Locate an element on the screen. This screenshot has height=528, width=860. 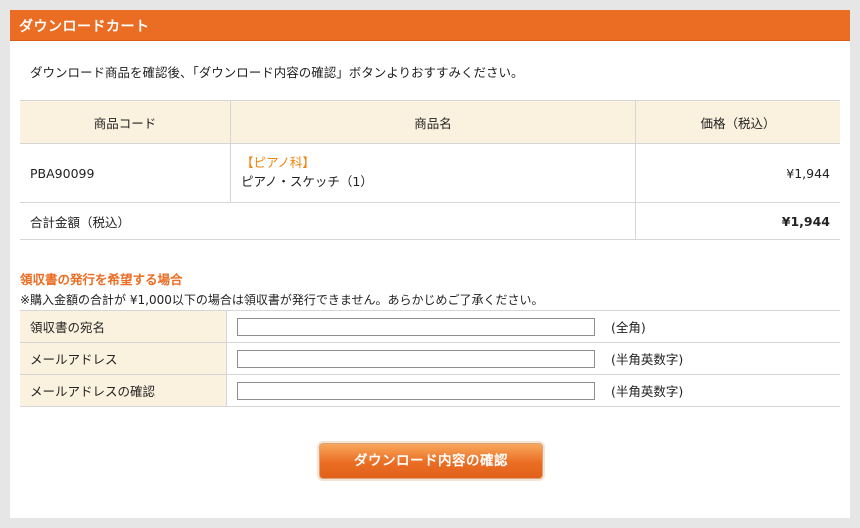
panel-header: ダウンロードカート is located at coordinates (430, 25).